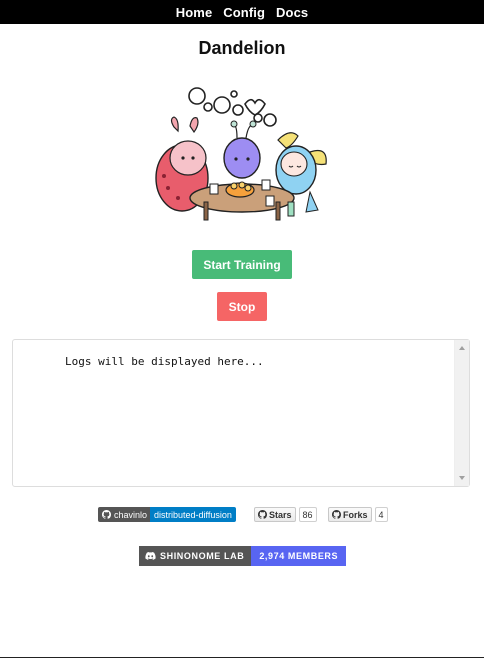 This screenshot has width=484, height=658. I want to click on repo-name: distributed-diffusion, so click(193, 514).